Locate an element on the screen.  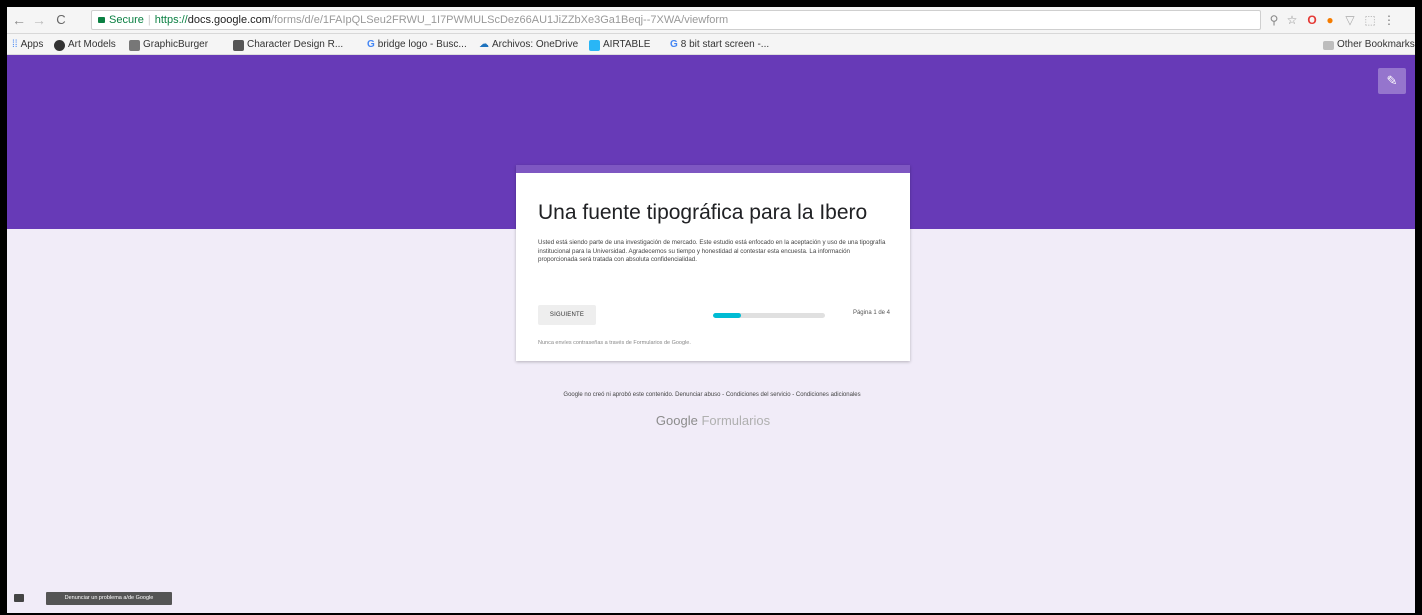
bookmark-label: Other Bookmarks is located at coordinates (1376, 44).